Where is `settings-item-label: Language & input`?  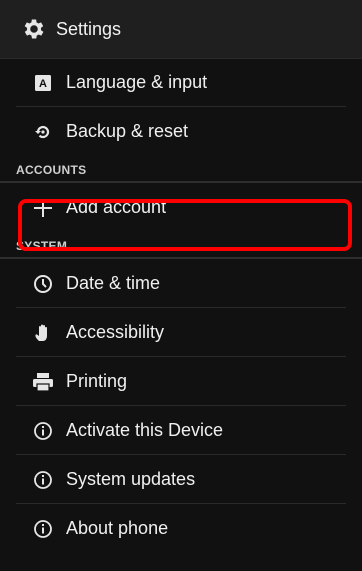
settings-item-label: Language & input is located at coordinates (137, 82).